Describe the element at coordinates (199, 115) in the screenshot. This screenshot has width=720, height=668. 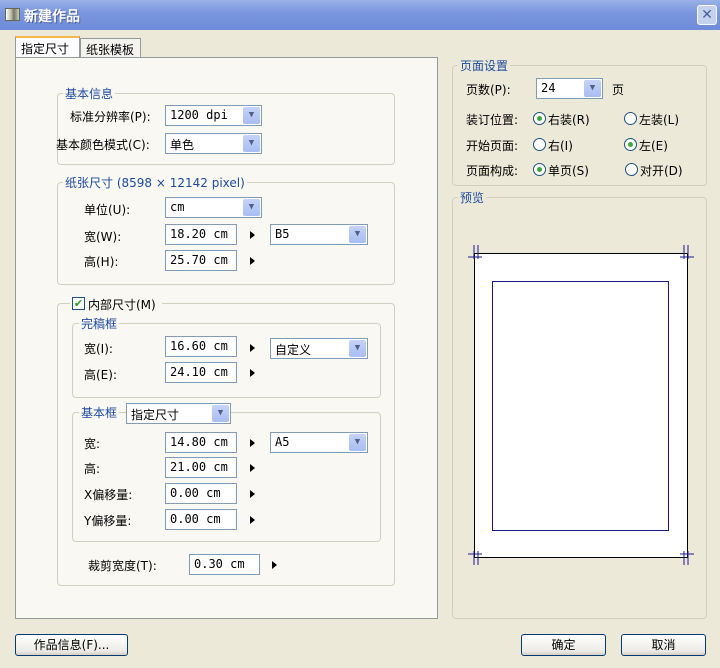
I see `resolution-value: 1200 dpi` at that location.